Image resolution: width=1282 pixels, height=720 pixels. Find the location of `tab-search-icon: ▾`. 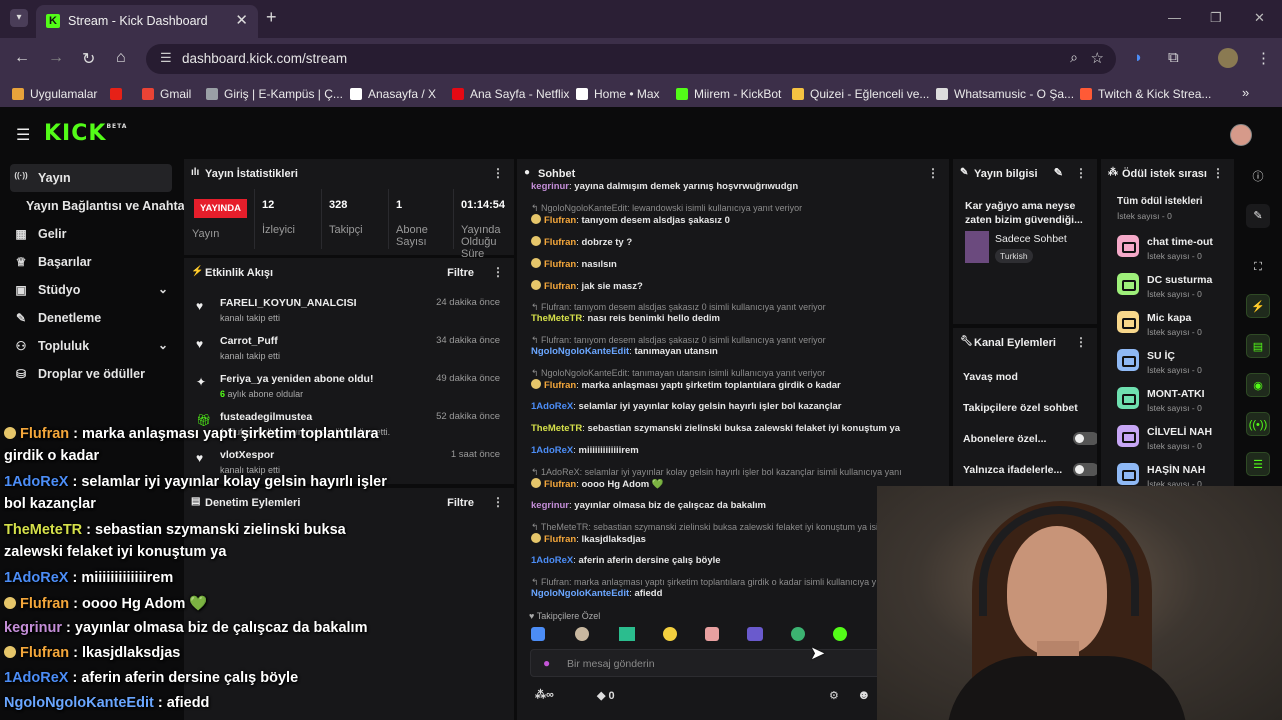

tab-search-icon: ▾ is located at coordinates (19, 18).